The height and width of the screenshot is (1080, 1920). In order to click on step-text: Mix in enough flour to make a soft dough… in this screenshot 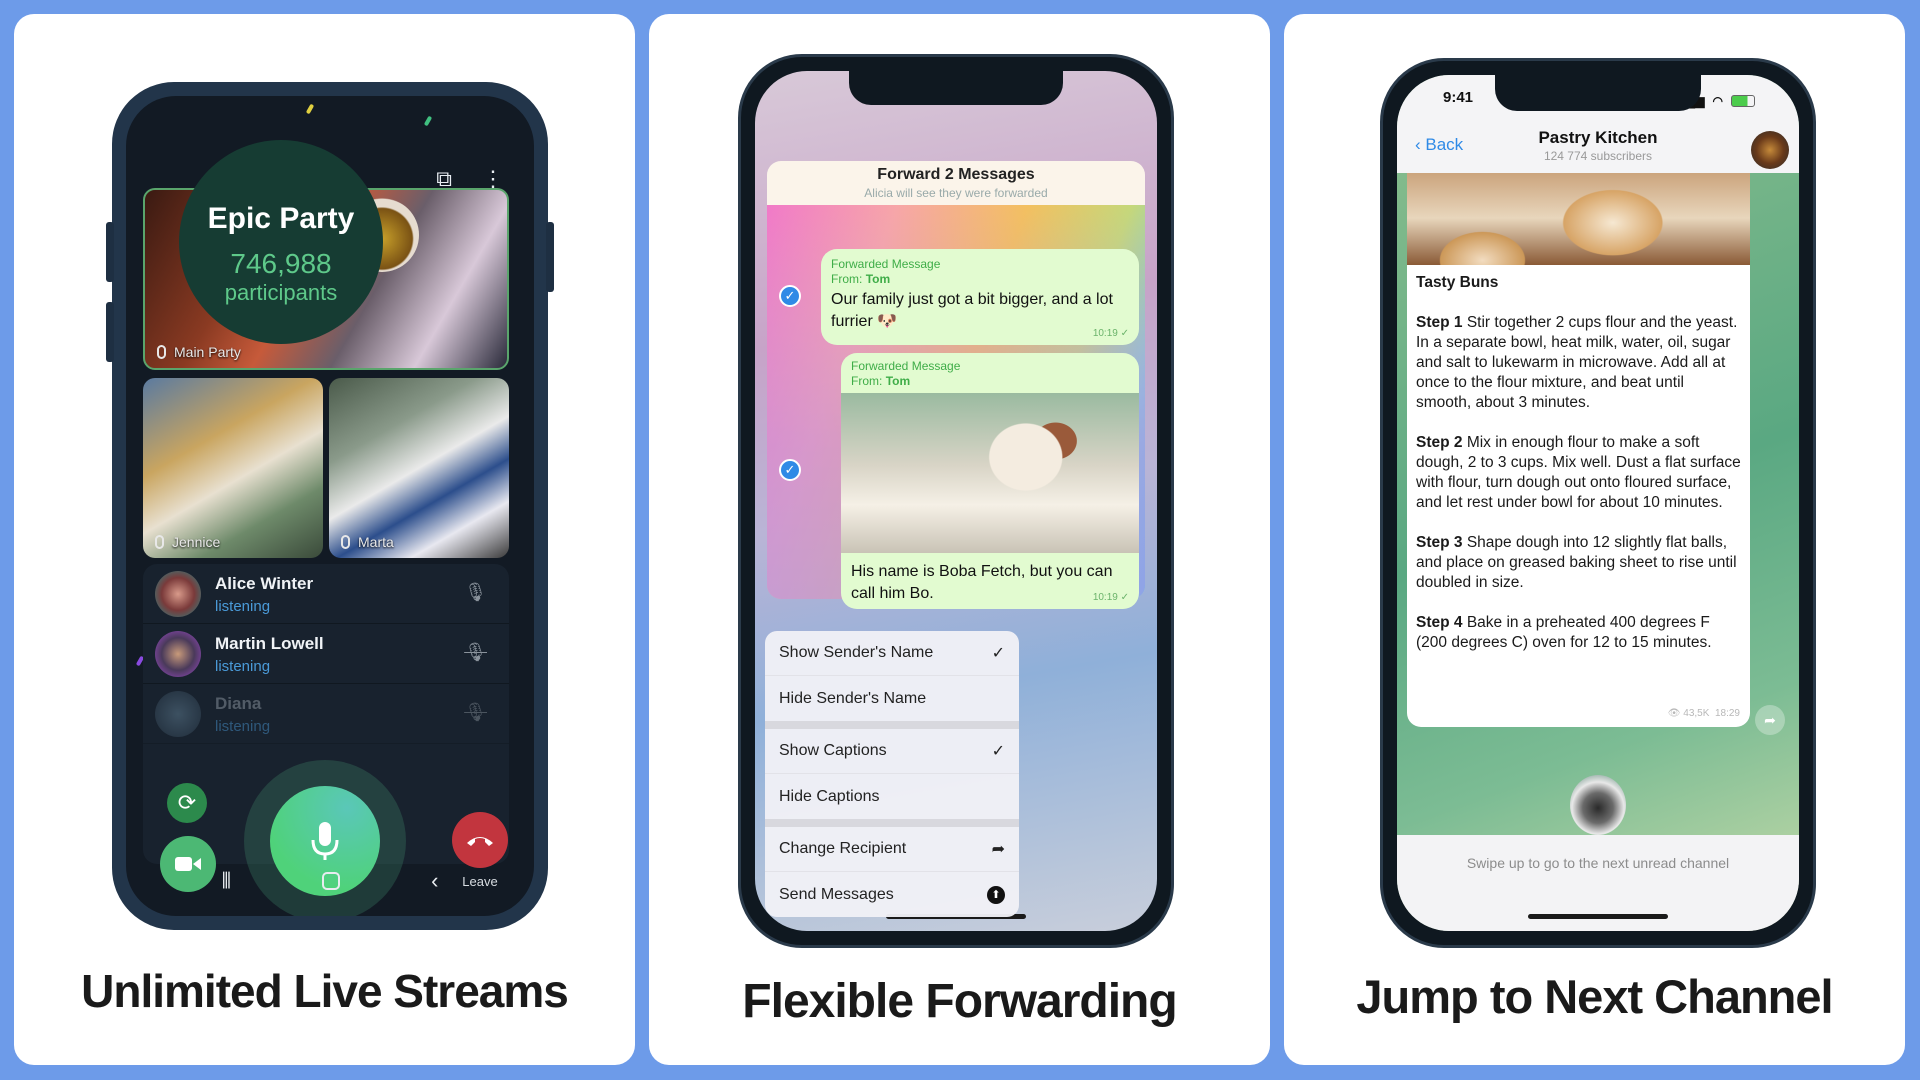, I will do `click(1578, 472)`.